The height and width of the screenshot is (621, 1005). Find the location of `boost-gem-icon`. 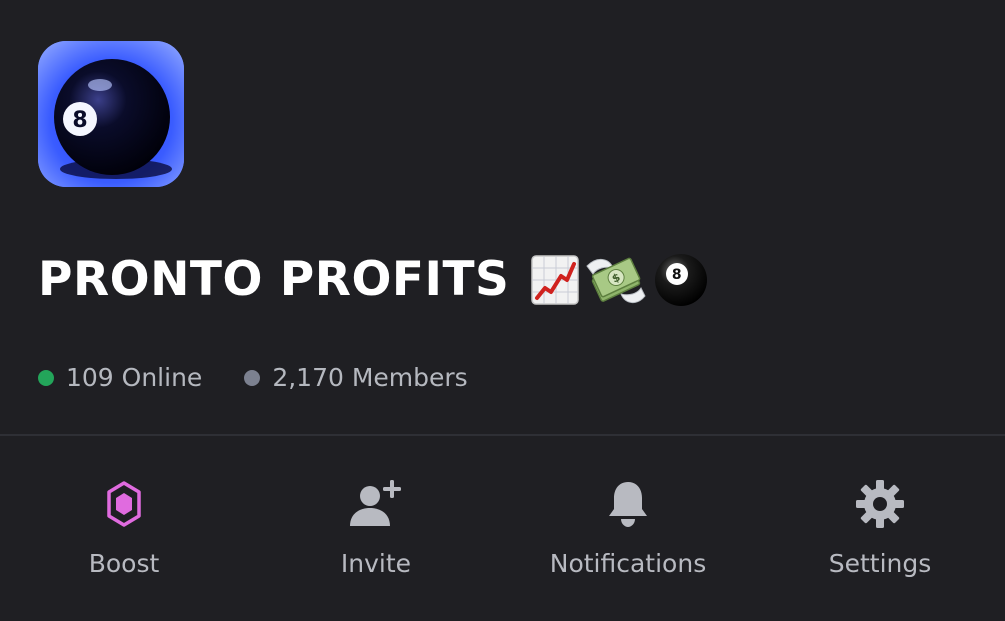

boost-gem-icon is located at coordinates (124, 504).